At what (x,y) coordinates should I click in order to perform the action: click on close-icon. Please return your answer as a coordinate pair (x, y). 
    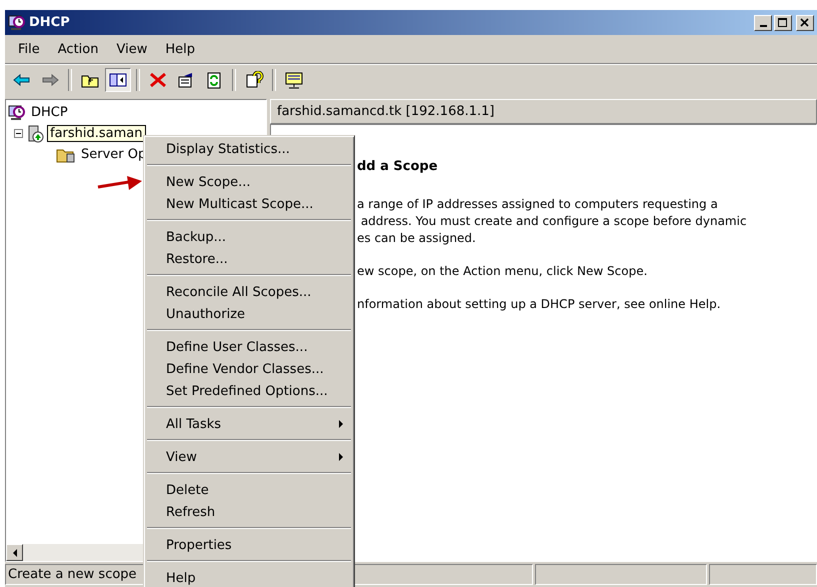
    Looking at the image, I should click on (805, 23).